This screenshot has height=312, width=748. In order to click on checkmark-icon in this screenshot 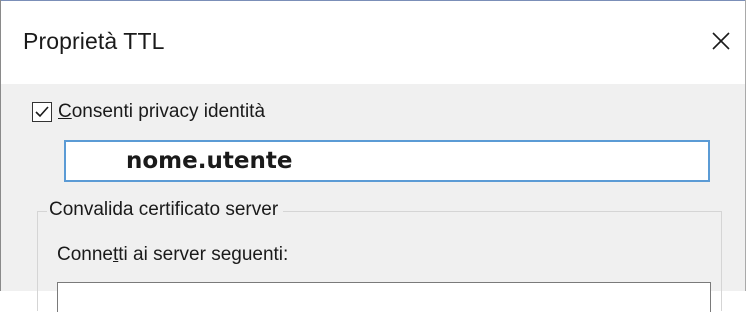, I will do `click(42, 112)`.